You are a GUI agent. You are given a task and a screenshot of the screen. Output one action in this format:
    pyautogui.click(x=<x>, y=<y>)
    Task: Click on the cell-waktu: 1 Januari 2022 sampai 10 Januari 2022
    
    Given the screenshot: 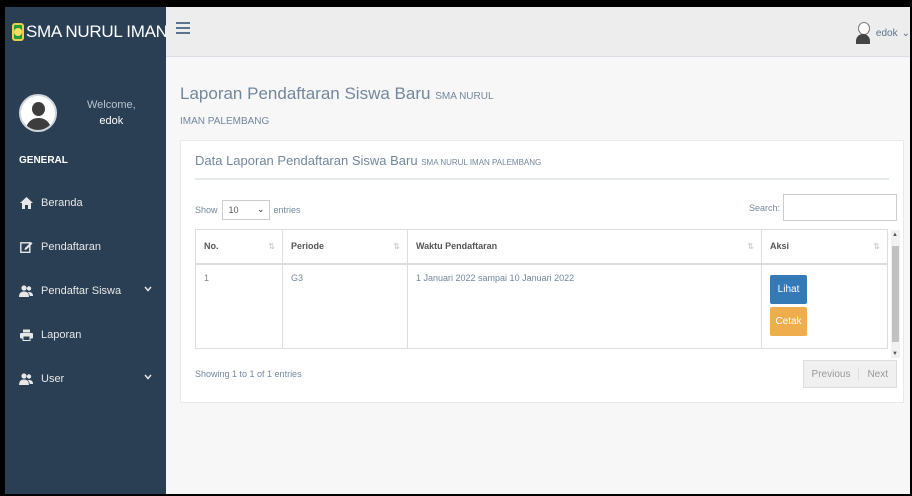 What is the action you would take?
    pyautogui.click(x=584, y=306)
    